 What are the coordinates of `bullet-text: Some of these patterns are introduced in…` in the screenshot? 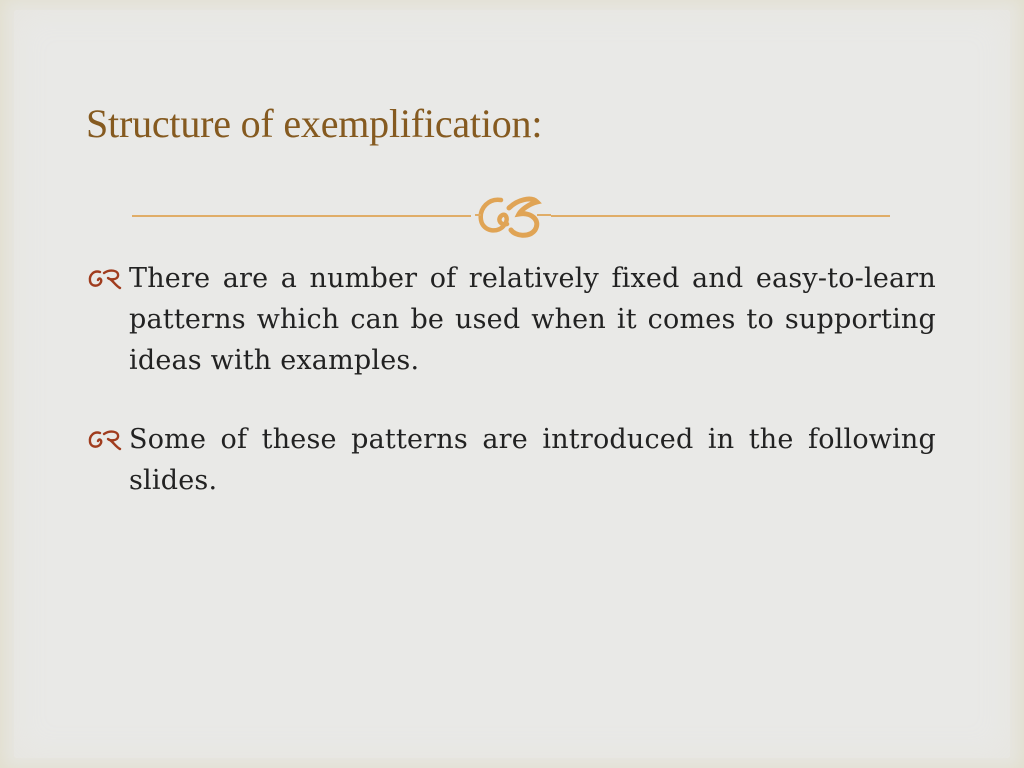 It's located at (532, 460).